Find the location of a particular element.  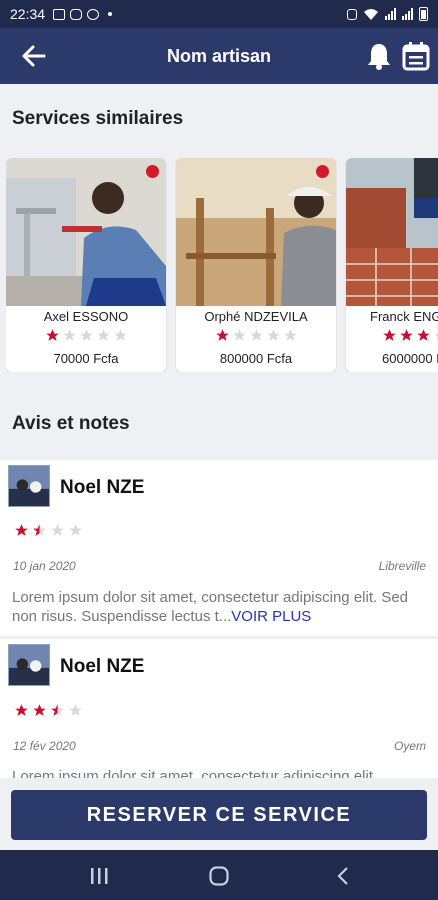

service-card: Orphé NDZEVILA 800000 Fcfa is located at coordinates (256, 265).